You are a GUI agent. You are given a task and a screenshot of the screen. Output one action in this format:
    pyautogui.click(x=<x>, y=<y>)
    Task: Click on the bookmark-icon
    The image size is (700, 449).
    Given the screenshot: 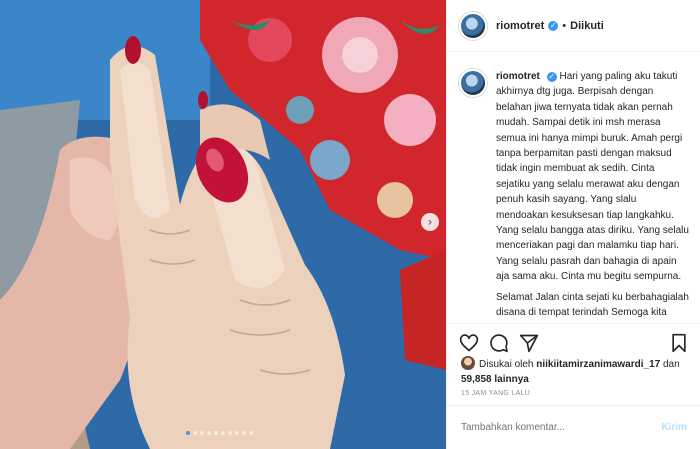 What is the action you would take?
    pyautogui.click(x=679, y=343)
    